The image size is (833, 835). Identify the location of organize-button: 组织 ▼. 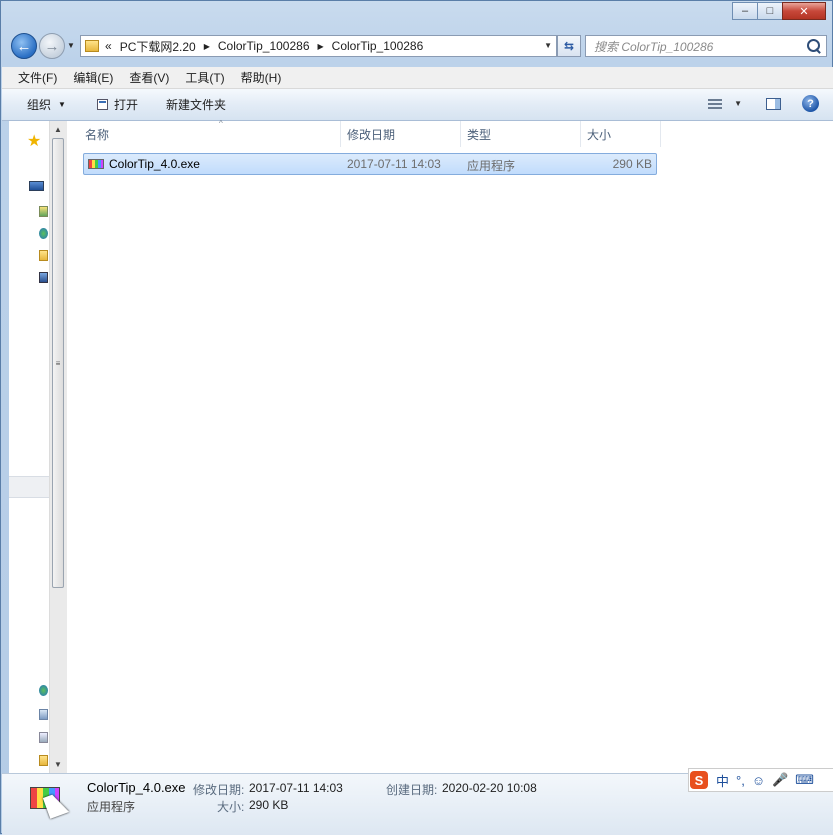
(46, 104).